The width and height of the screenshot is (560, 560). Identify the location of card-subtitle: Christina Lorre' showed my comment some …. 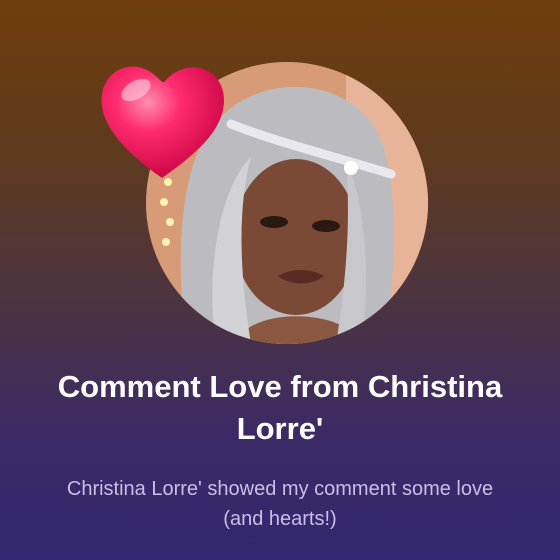
(280, 504).